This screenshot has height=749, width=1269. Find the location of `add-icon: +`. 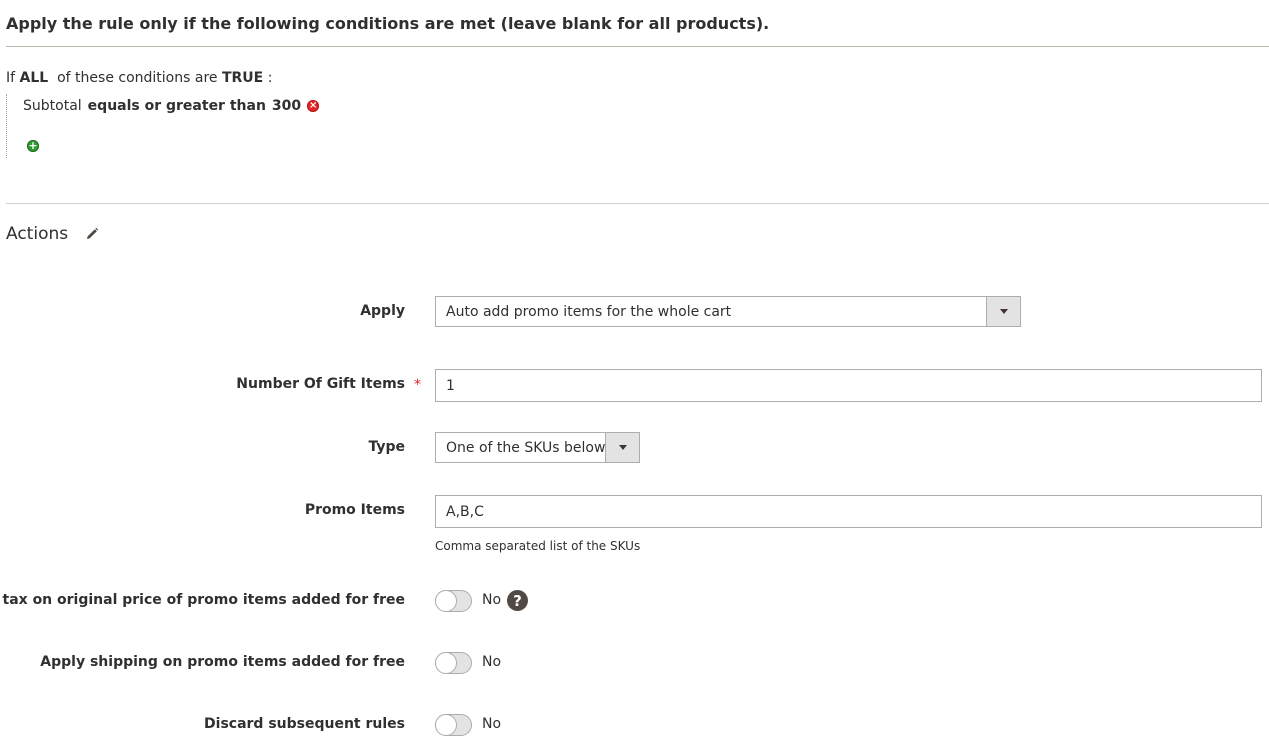

add-icon: + is located at coordinates (33, 146).